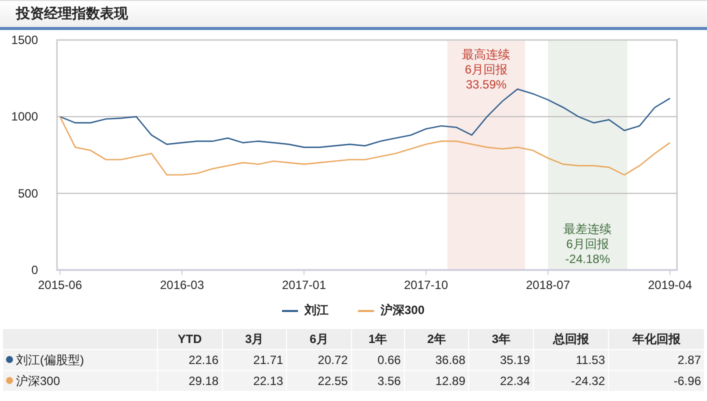 The height and width of the screenshot is (401, 707). What do you see at coordinates (391, 310) in the screenshot?
I see `legend-item: 沪深300` at bounding box center [391, 310].